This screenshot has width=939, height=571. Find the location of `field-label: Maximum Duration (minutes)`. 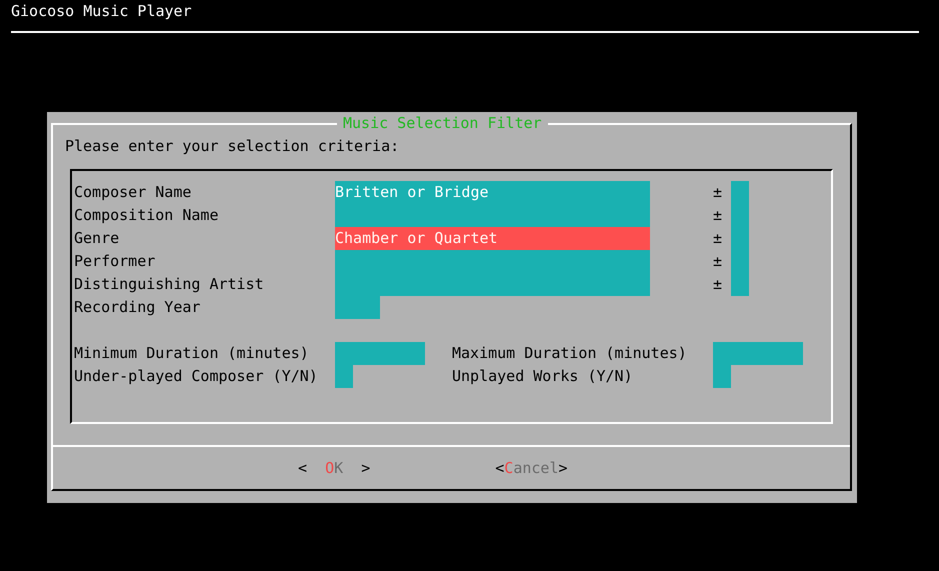

field-label: Maximum Duration (minutes) is located at coordinates (570, 353).